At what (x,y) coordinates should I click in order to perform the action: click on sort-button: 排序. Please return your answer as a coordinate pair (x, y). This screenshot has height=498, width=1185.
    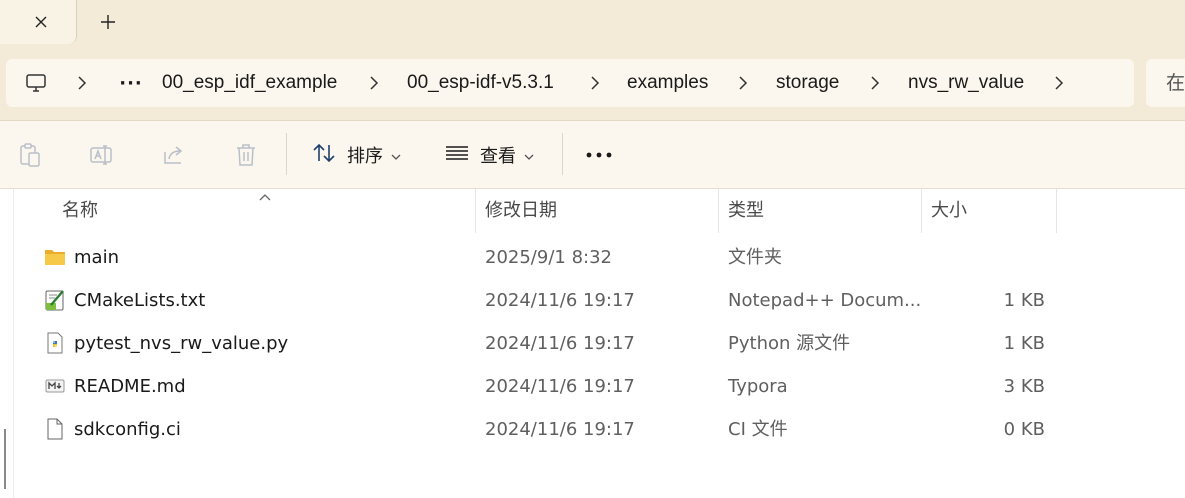
    Looking at the image, I should click on (356, 155).